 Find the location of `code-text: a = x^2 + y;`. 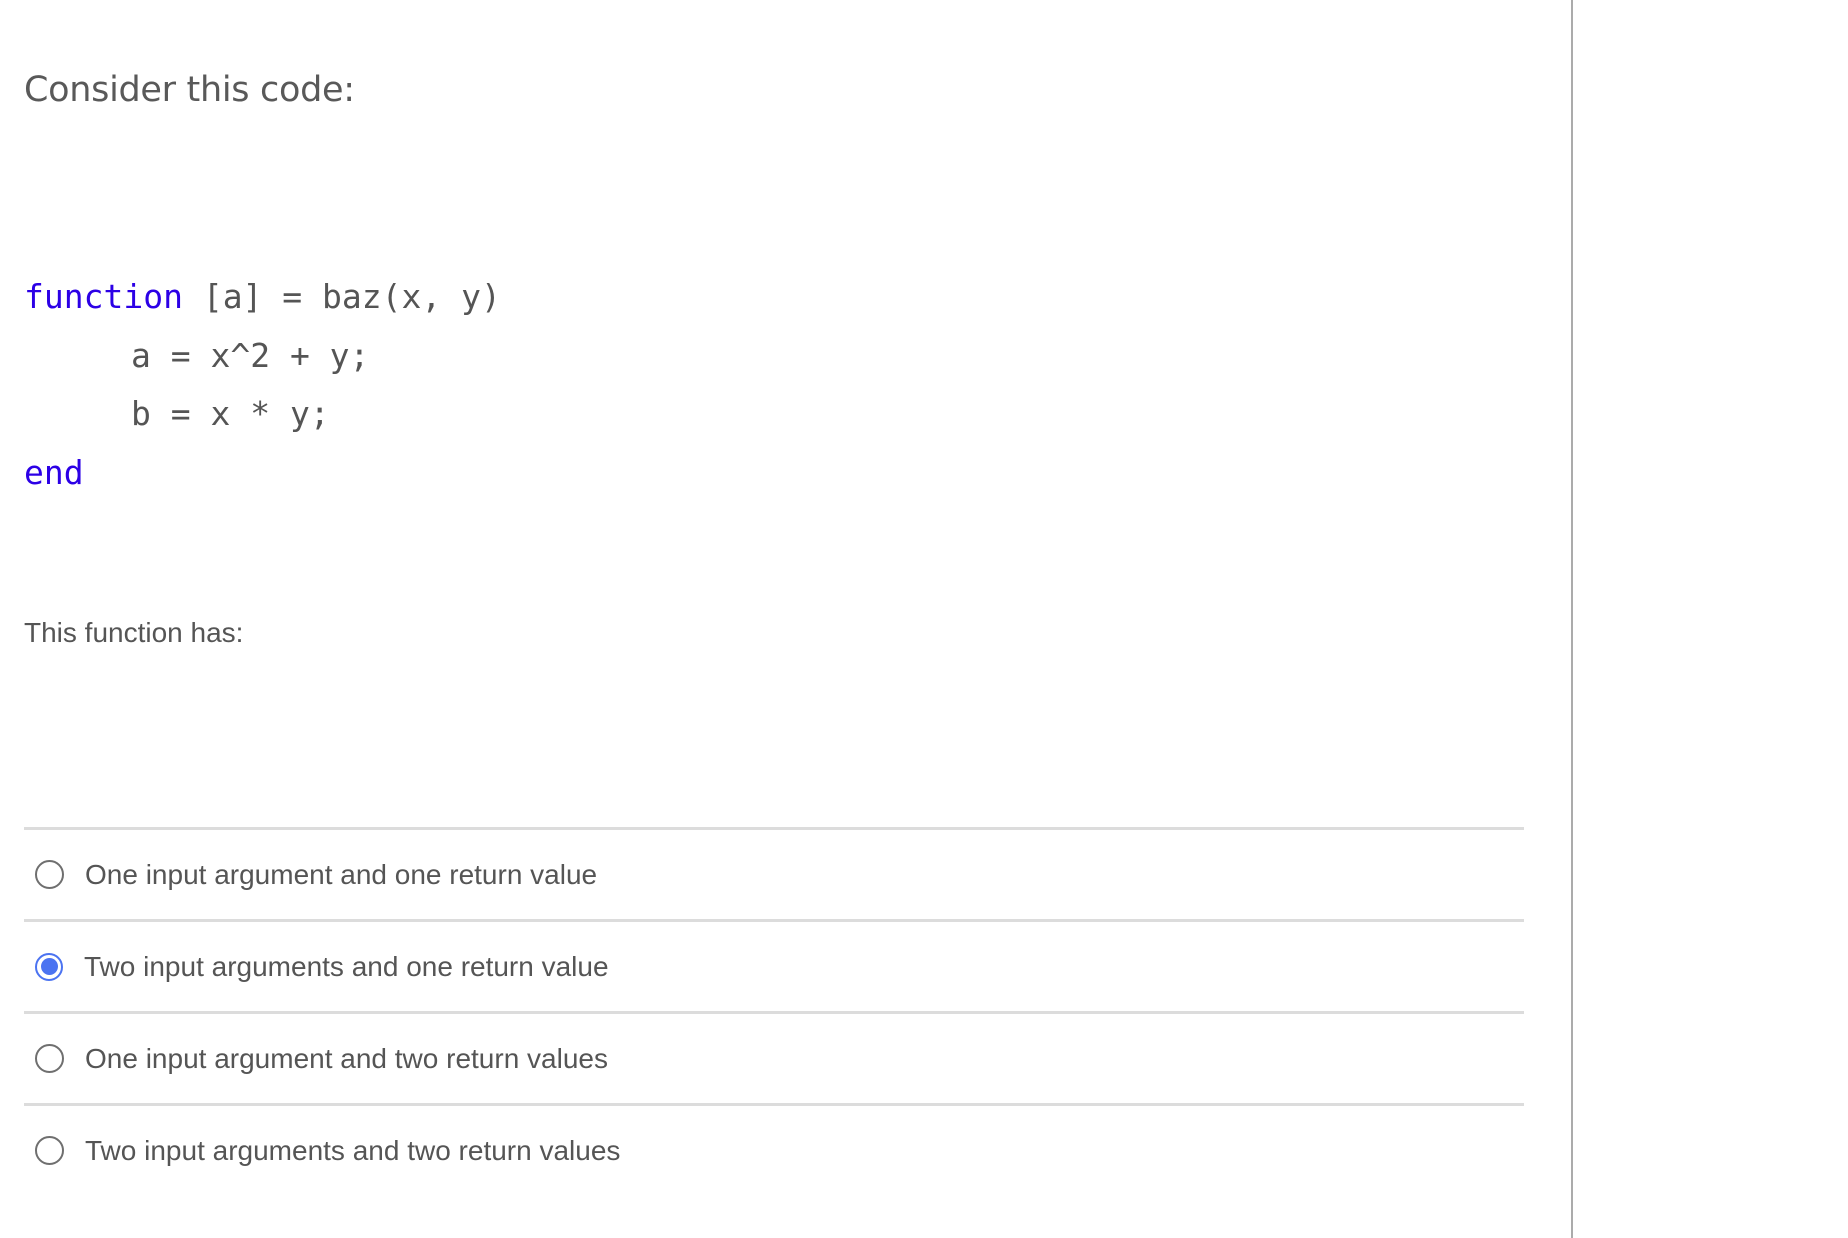

code-text: a = x^2 + y; is located at coordinates (250, 355).